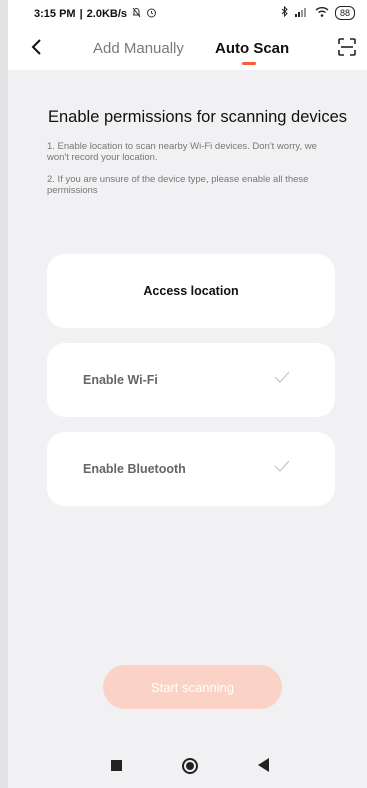  What do you see at coordinates (322, 13) in the screenshot?
I see `wifi-icon` at bounding box center [322, 13].